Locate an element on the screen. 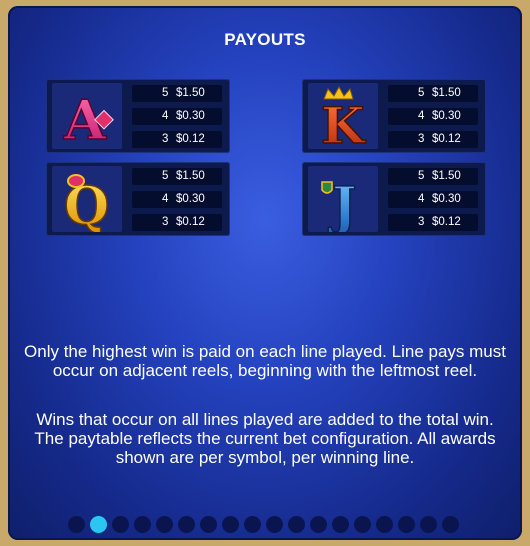 Image resolution: width=530 pixels, height=546 pixels. payout-card-a: A 5 $1.50 4 $0.30 3 $0.12 is located at coordinates (138, 116).